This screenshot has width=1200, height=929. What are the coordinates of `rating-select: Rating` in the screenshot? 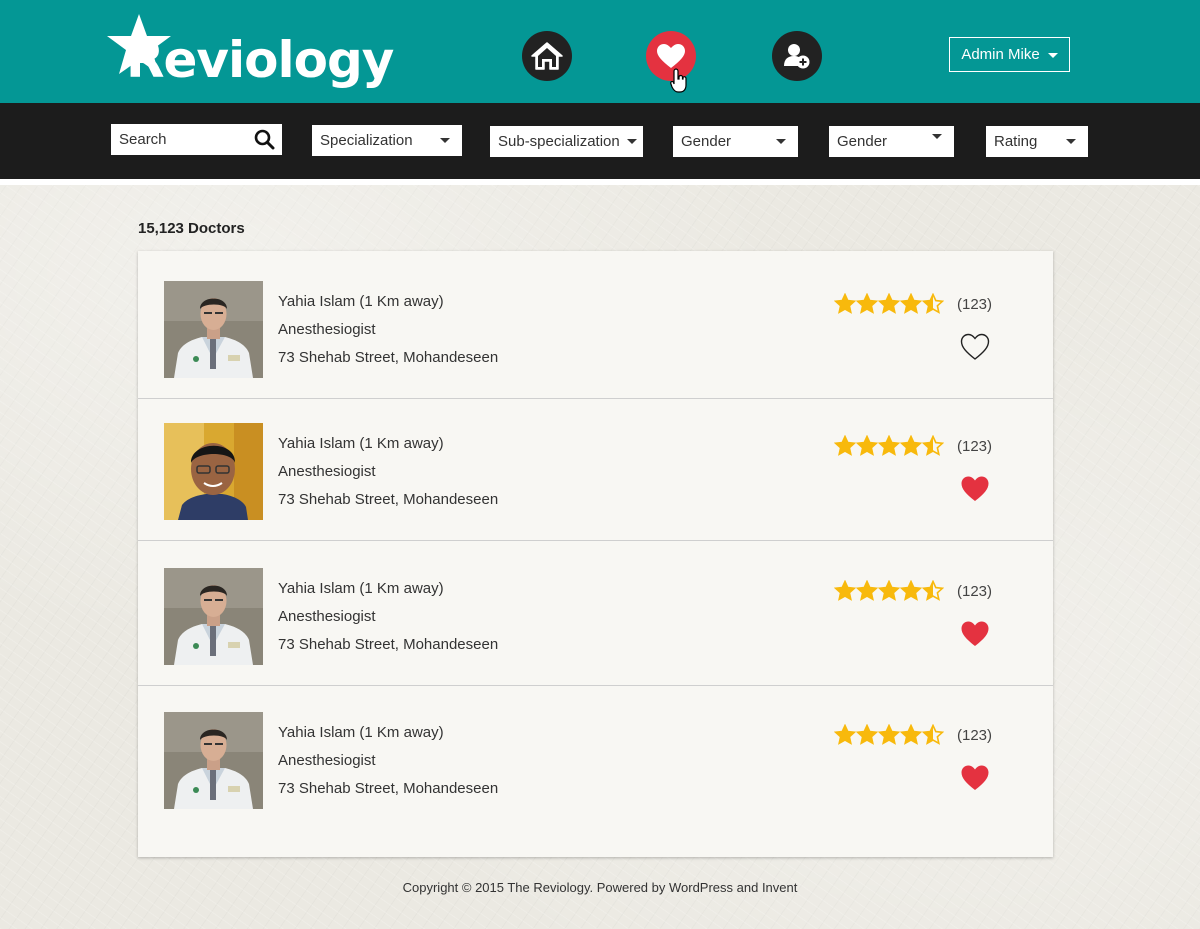 It's located at (1037, 141).